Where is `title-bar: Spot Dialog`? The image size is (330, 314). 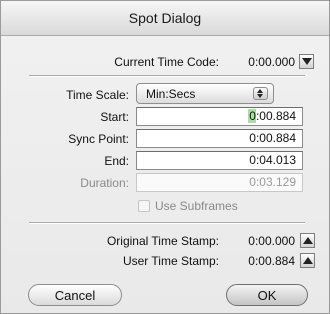 title-bar: Spot Dialog is located at coordinates (165, 18).